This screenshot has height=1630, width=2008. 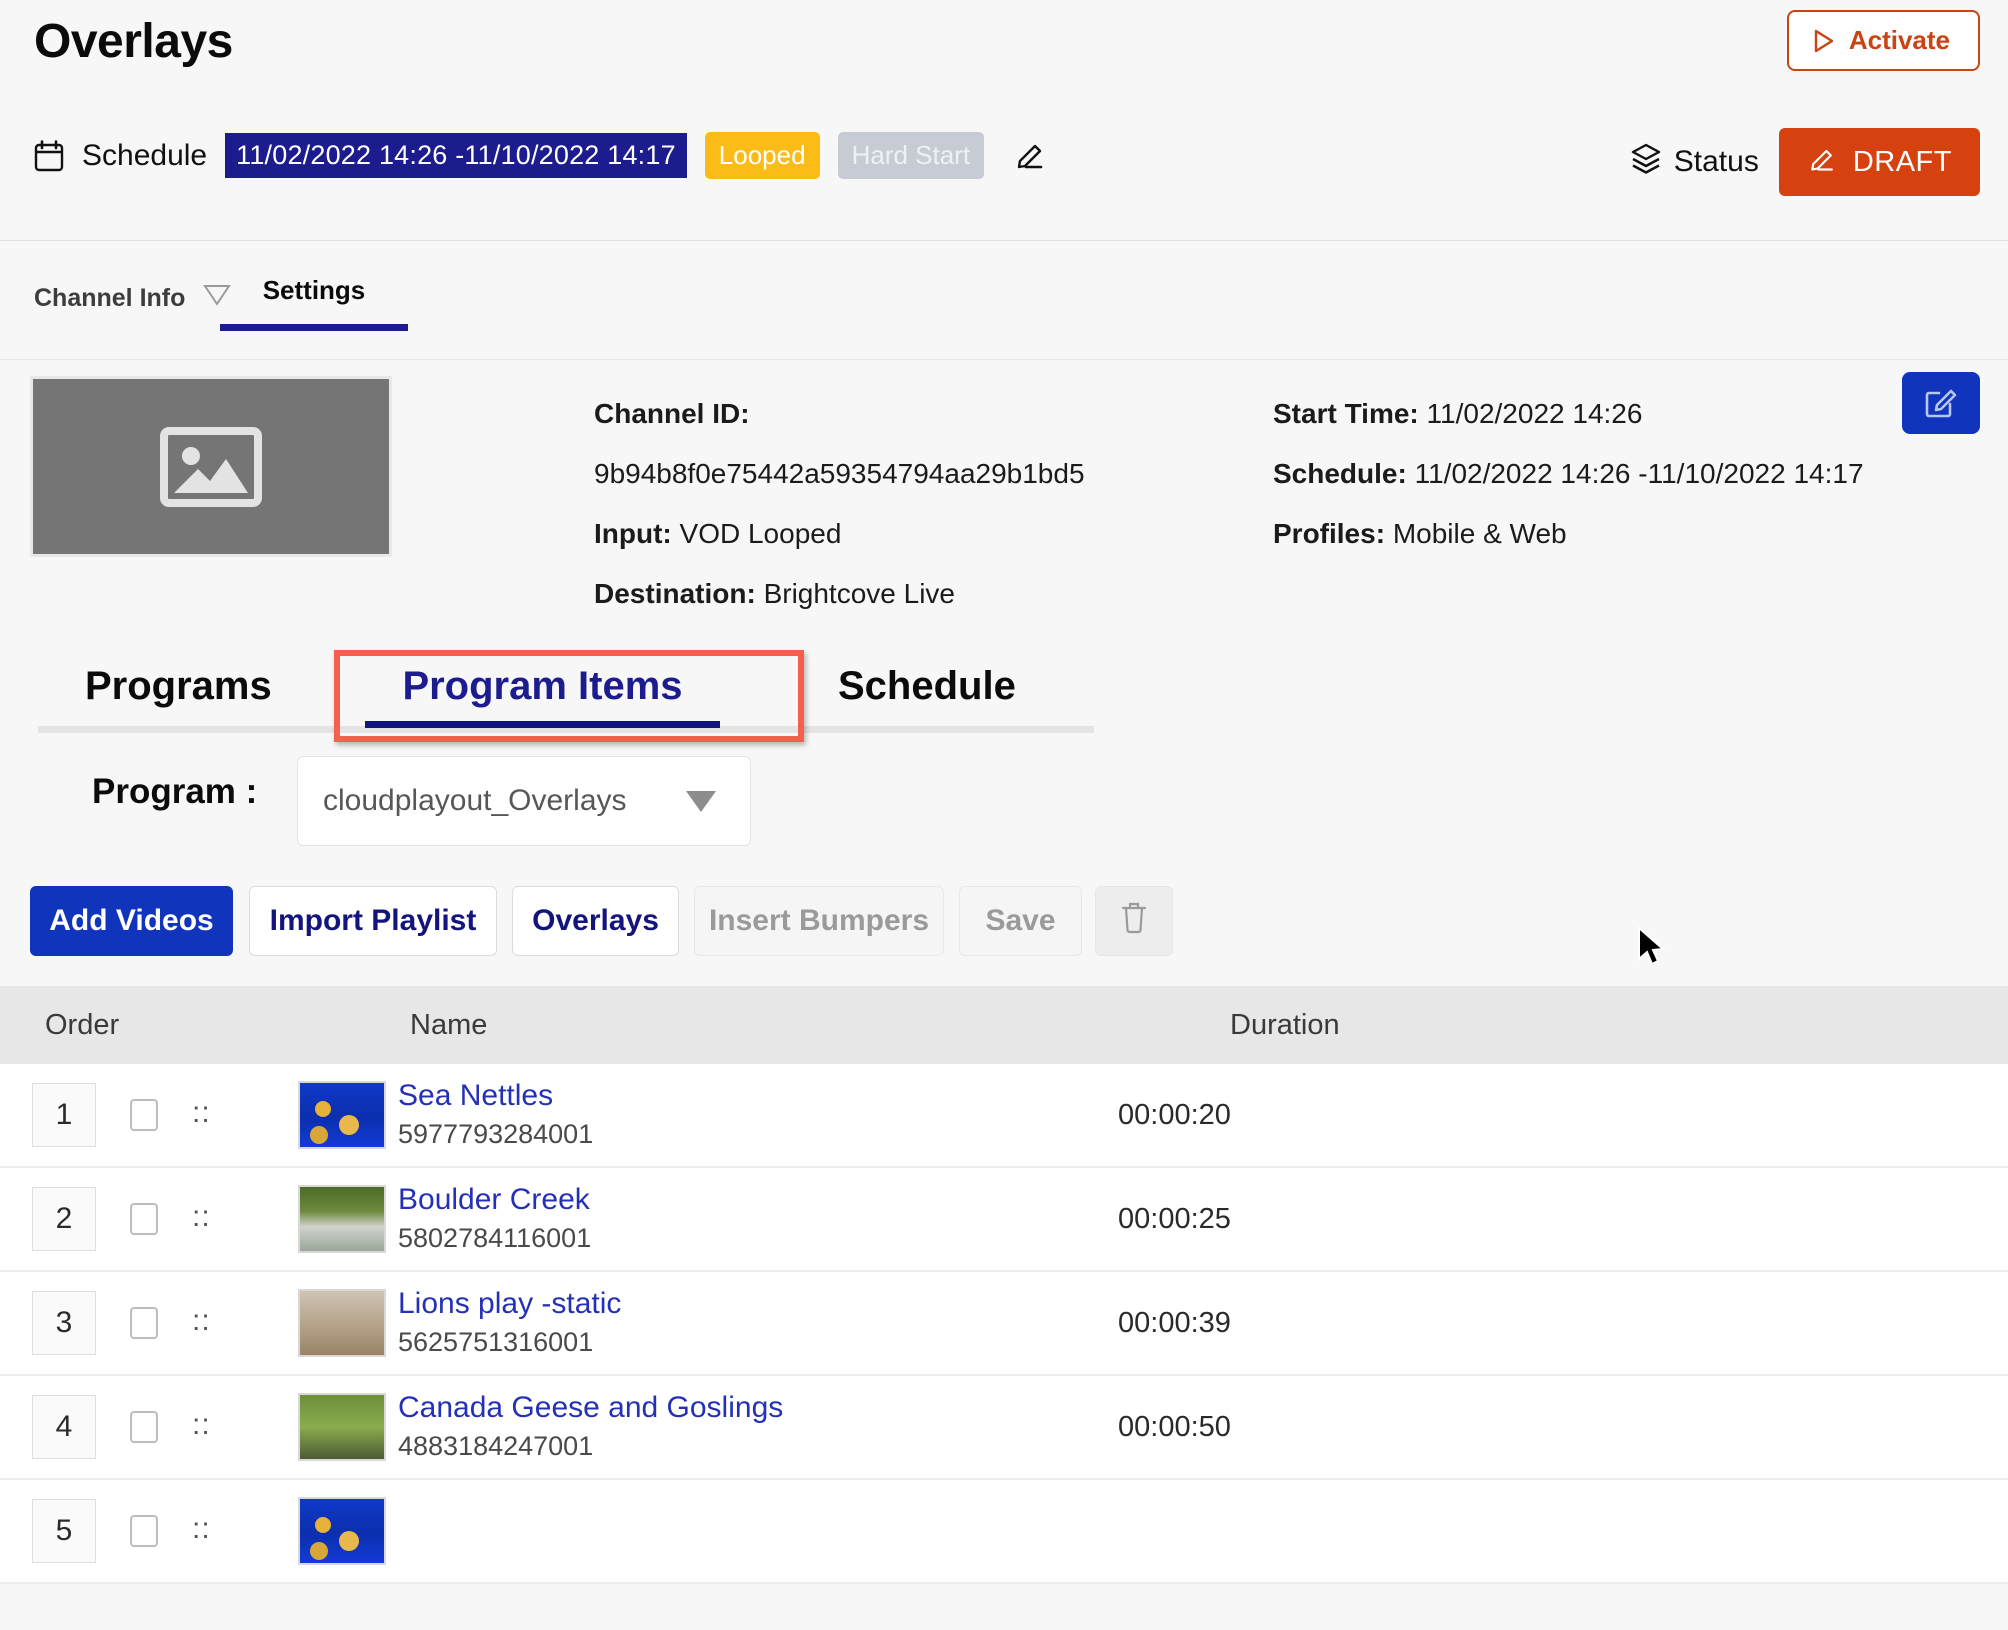 I want to click on activate-button: Activate, so click(x=1883, y=40).